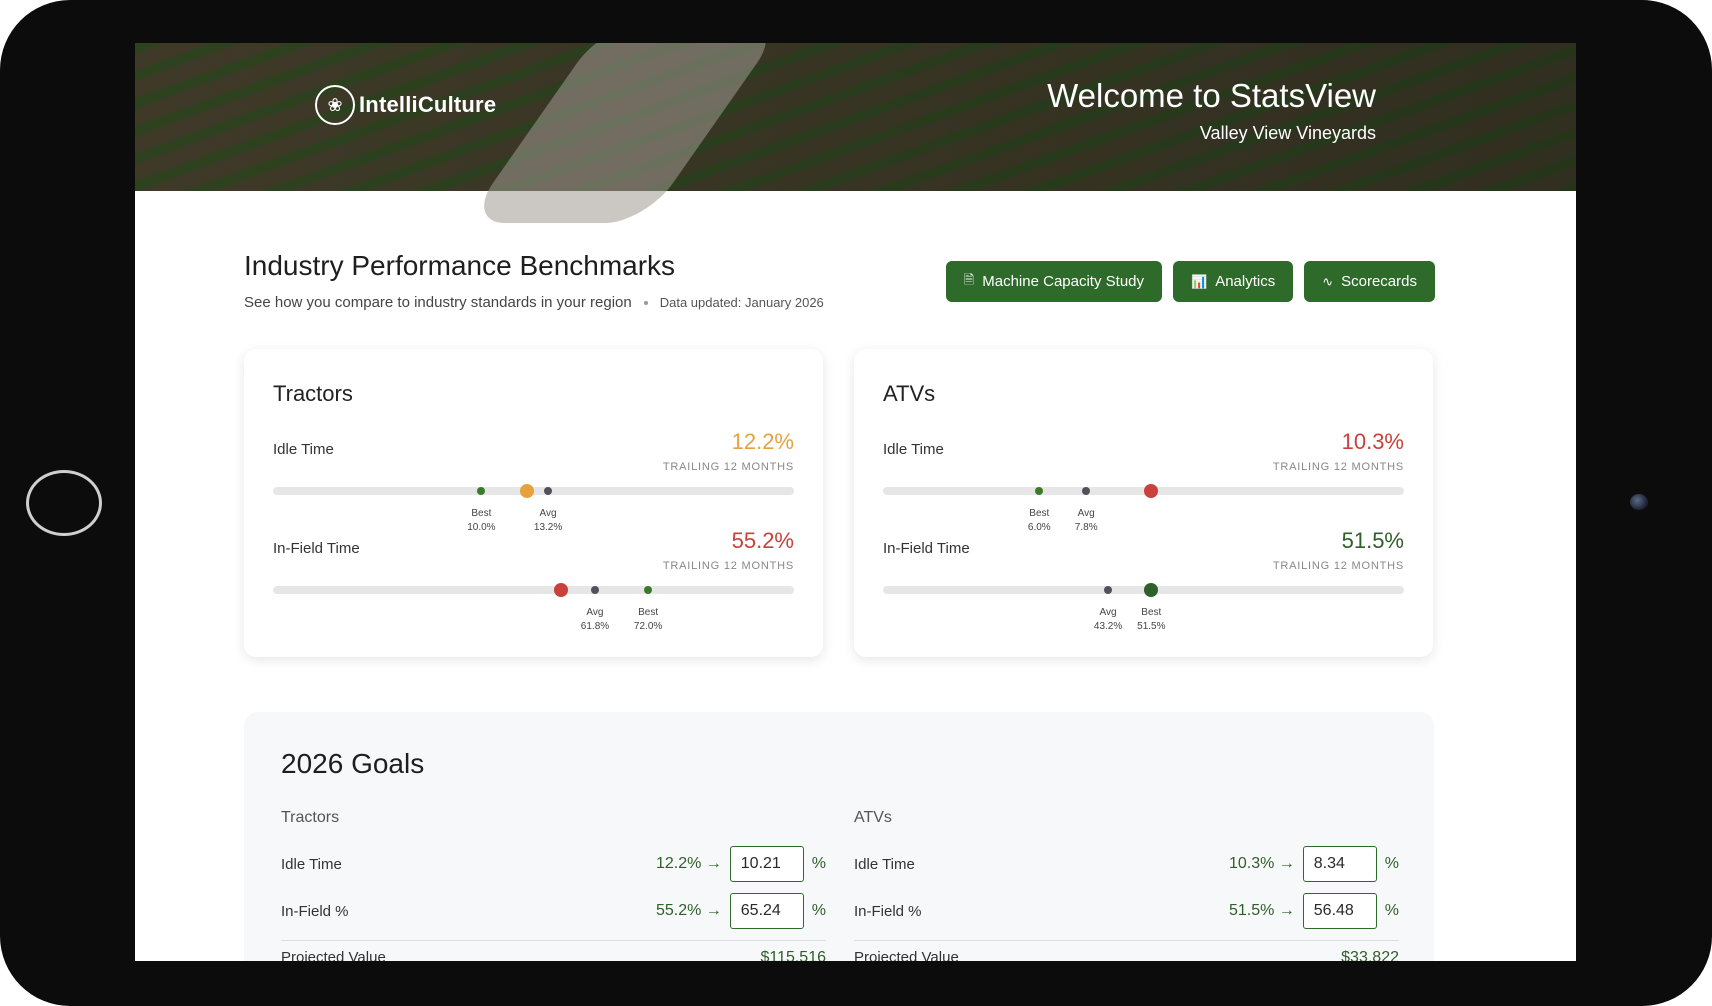  Describe the element at coordinates (762, 540) in the screenshot. I see `metric-value: 55.2%` at that location.